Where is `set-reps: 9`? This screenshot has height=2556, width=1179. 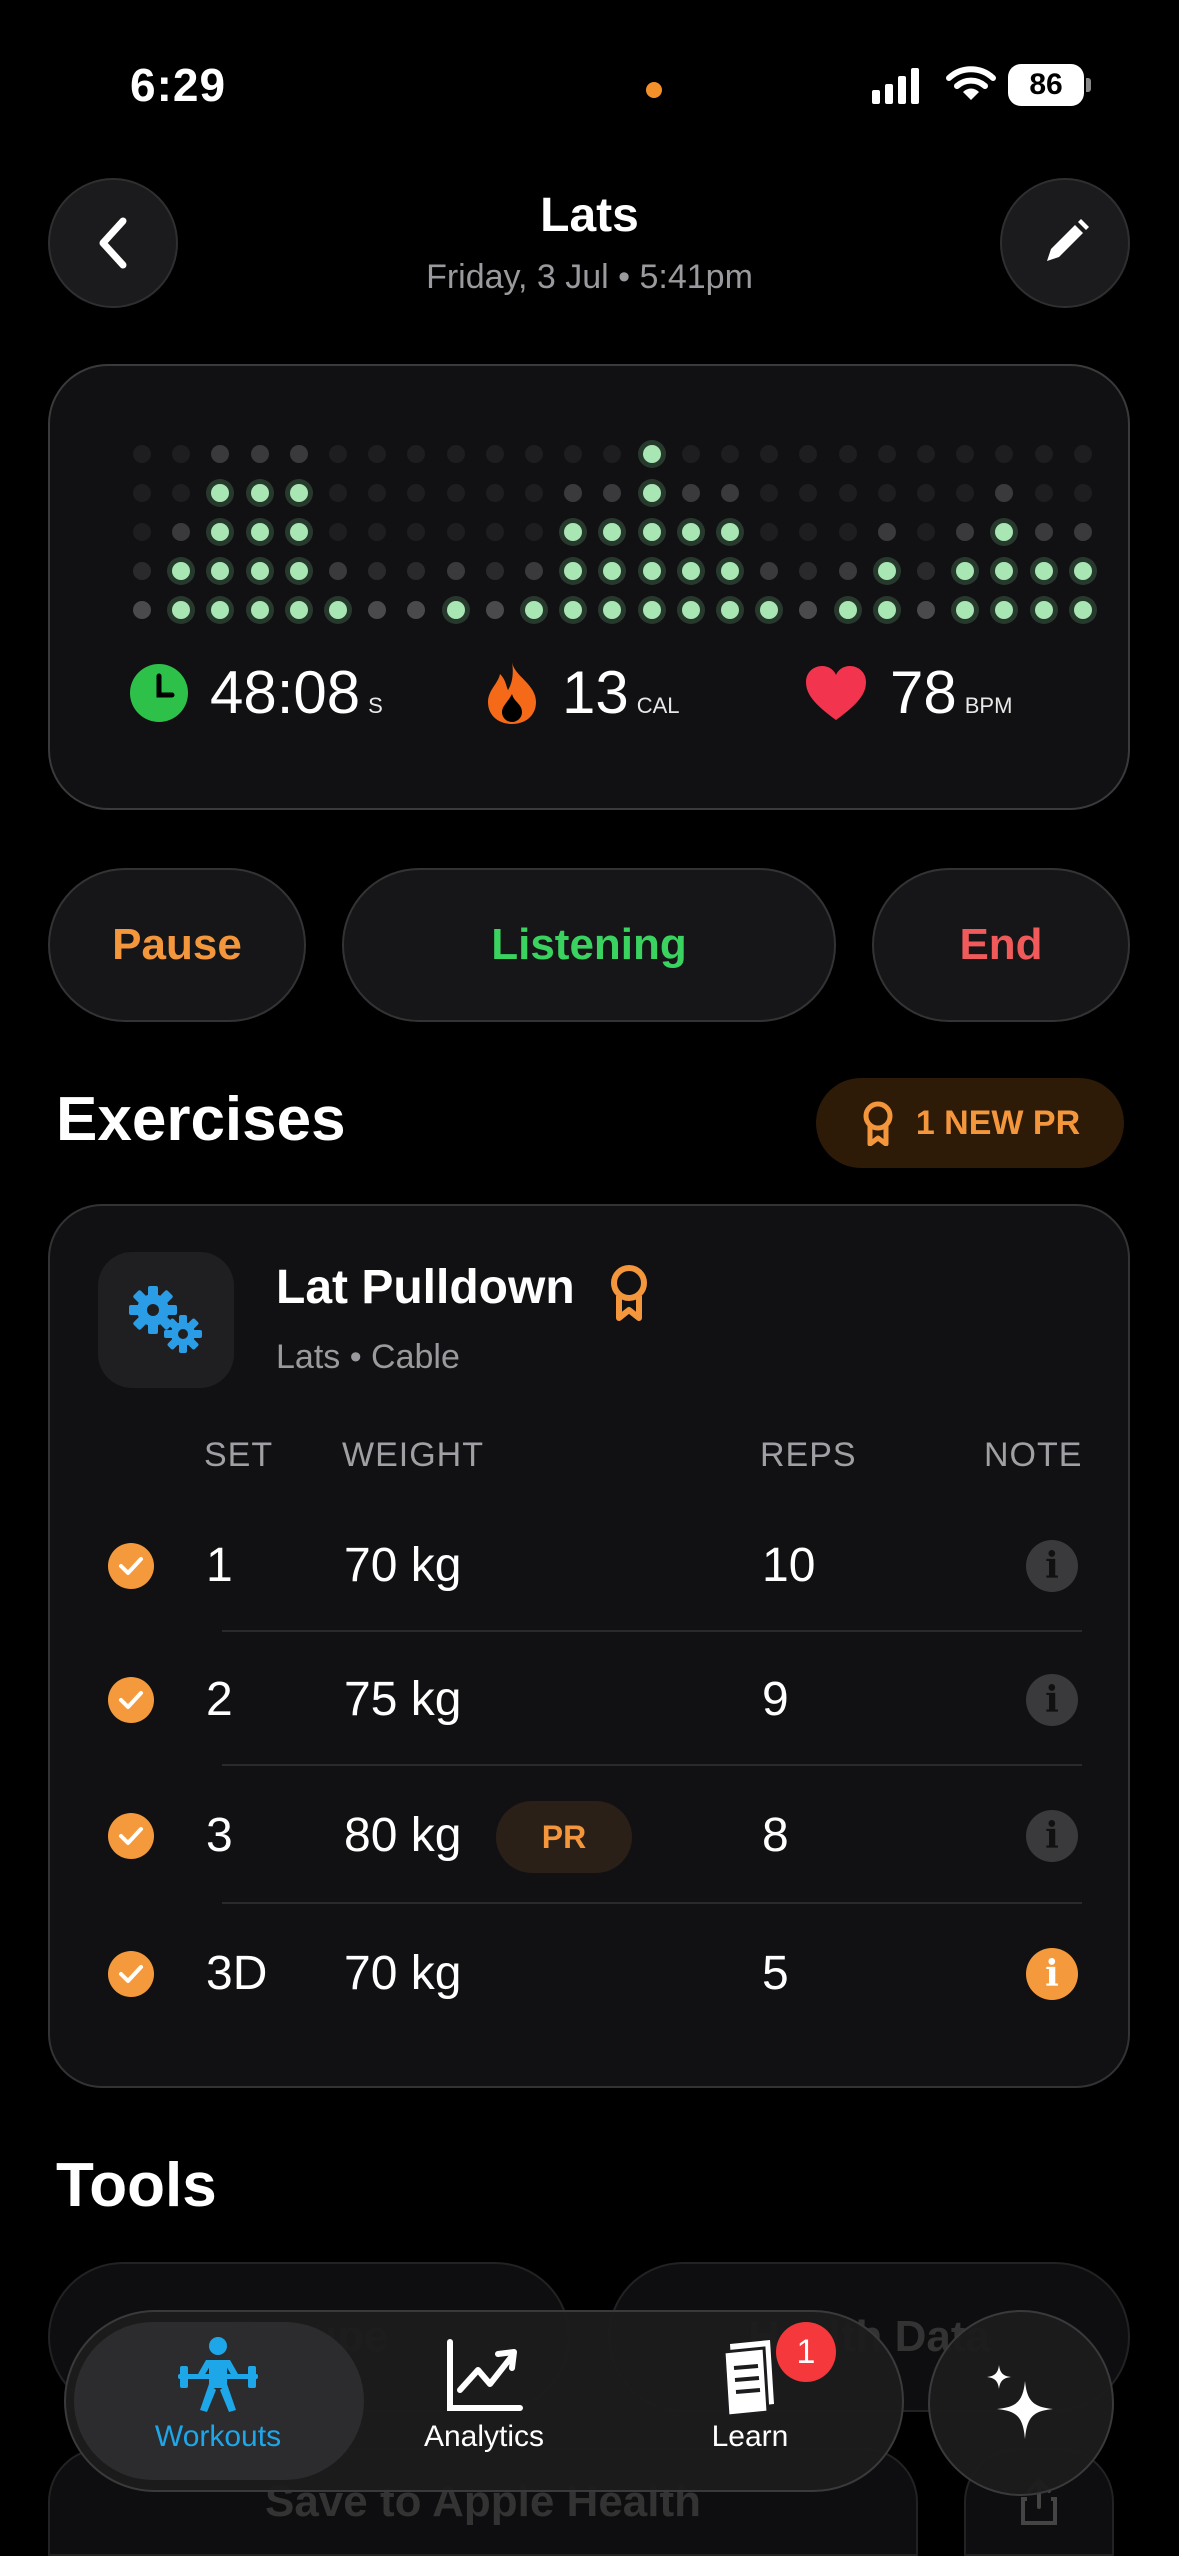
set-reps: 9 is located at coordinates (775, 1699).